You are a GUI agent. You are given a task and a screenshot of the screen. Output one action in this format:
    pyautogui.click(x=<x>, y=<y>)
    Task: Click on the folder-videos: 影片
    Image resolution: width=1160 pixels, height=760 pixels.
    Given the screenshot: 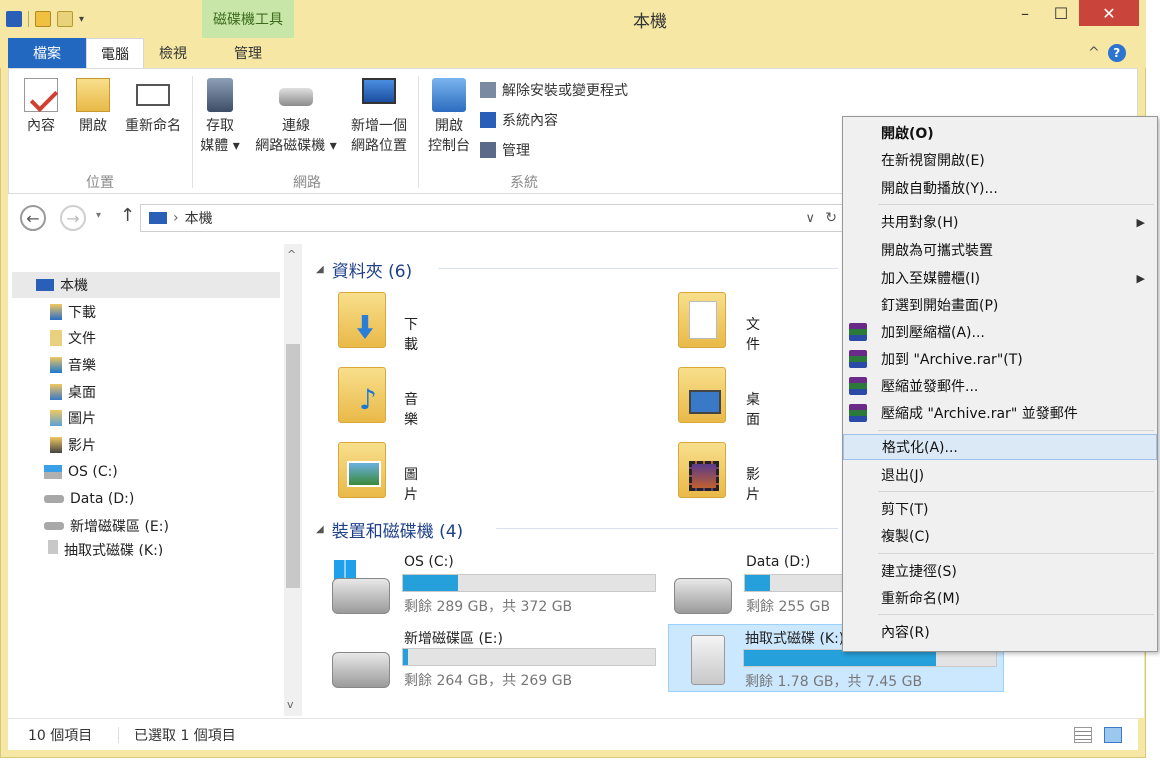 What is the action you would take?
    pyautogui.click(x=719, y=472)
    